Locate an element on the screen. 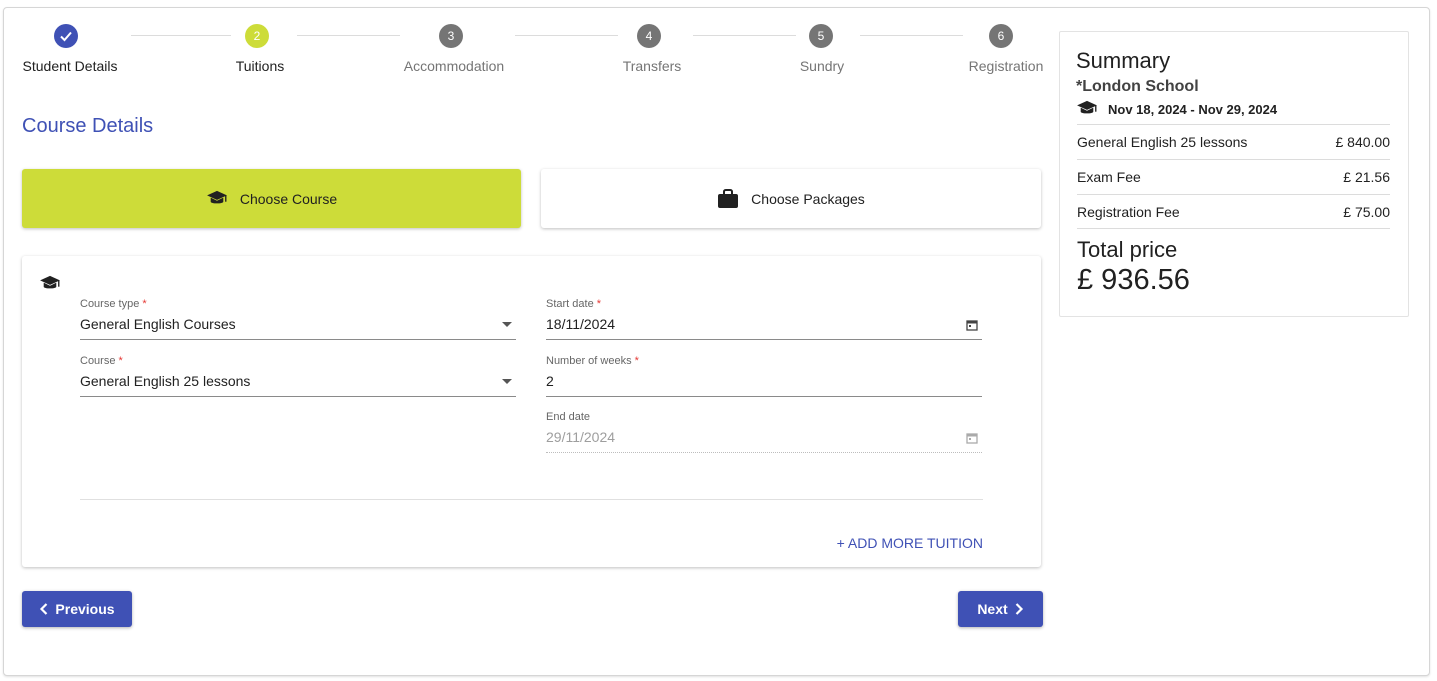 The image size is (1437, 681). check-icon is located at coordinates (66, 36).